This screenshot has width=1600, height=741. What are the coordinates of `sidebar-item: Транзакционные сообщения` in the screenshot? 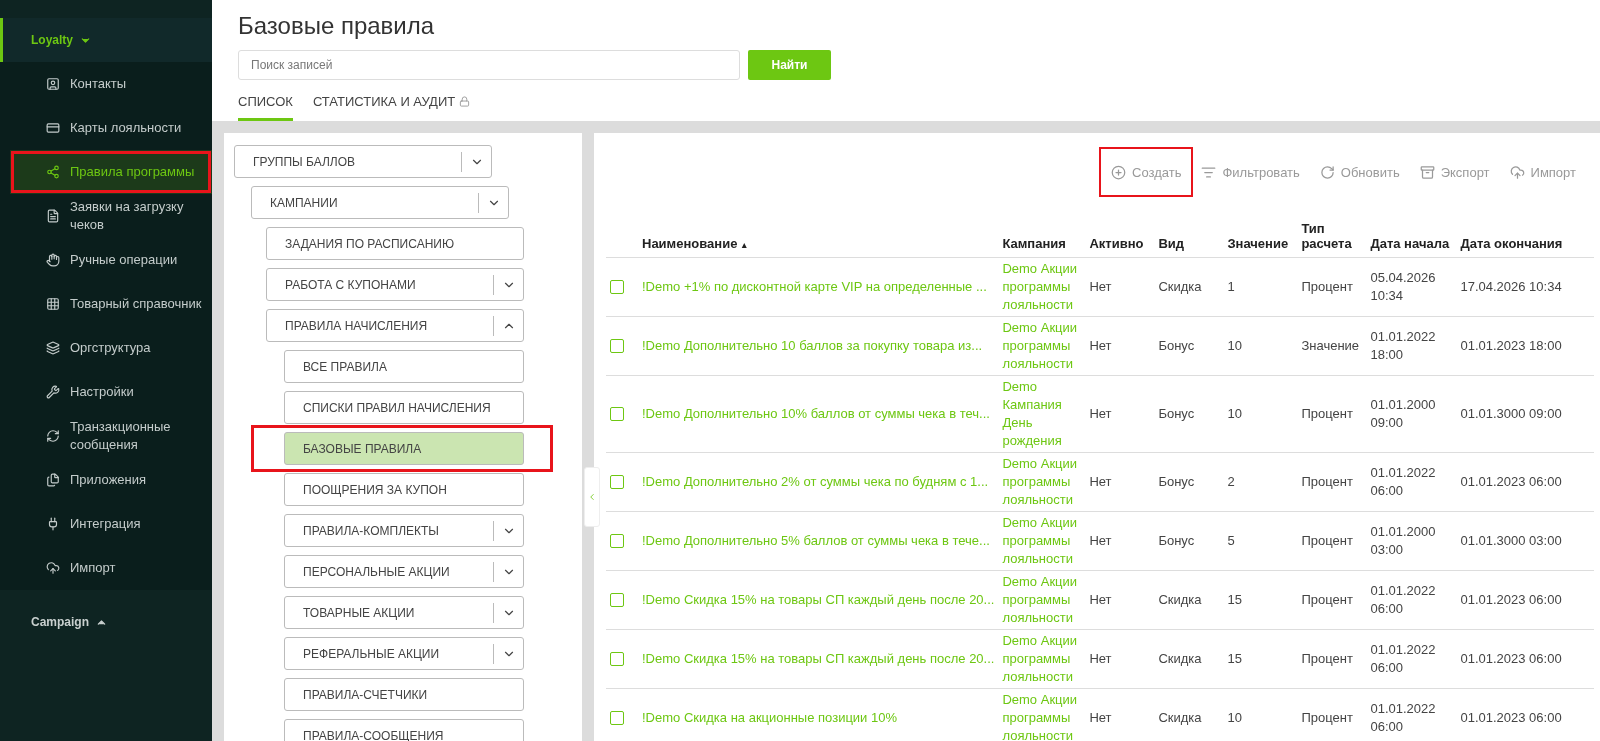 It's located at (106, 436).